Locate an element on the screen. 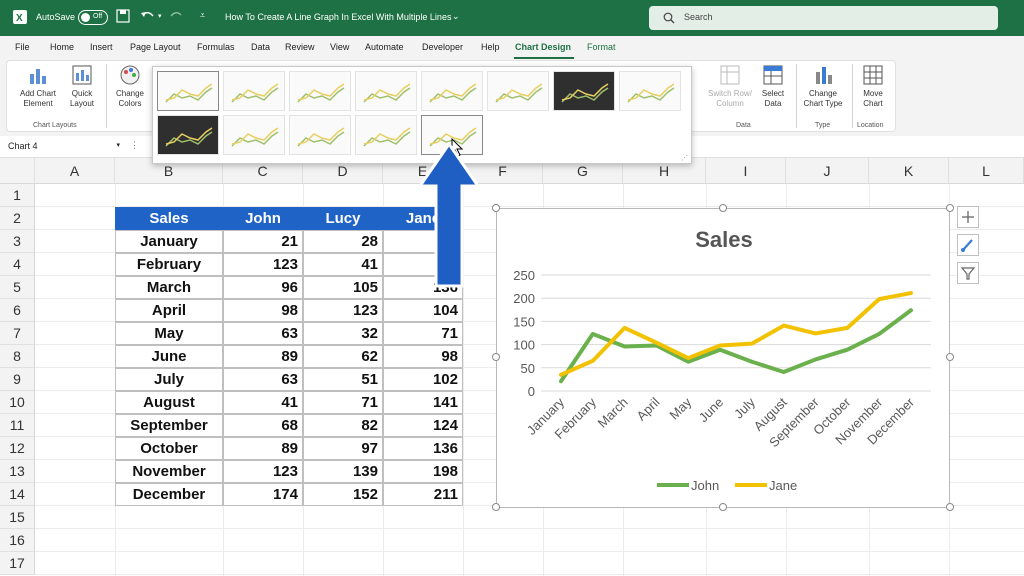  column-header-l: L is located at coordinates (986, 171).